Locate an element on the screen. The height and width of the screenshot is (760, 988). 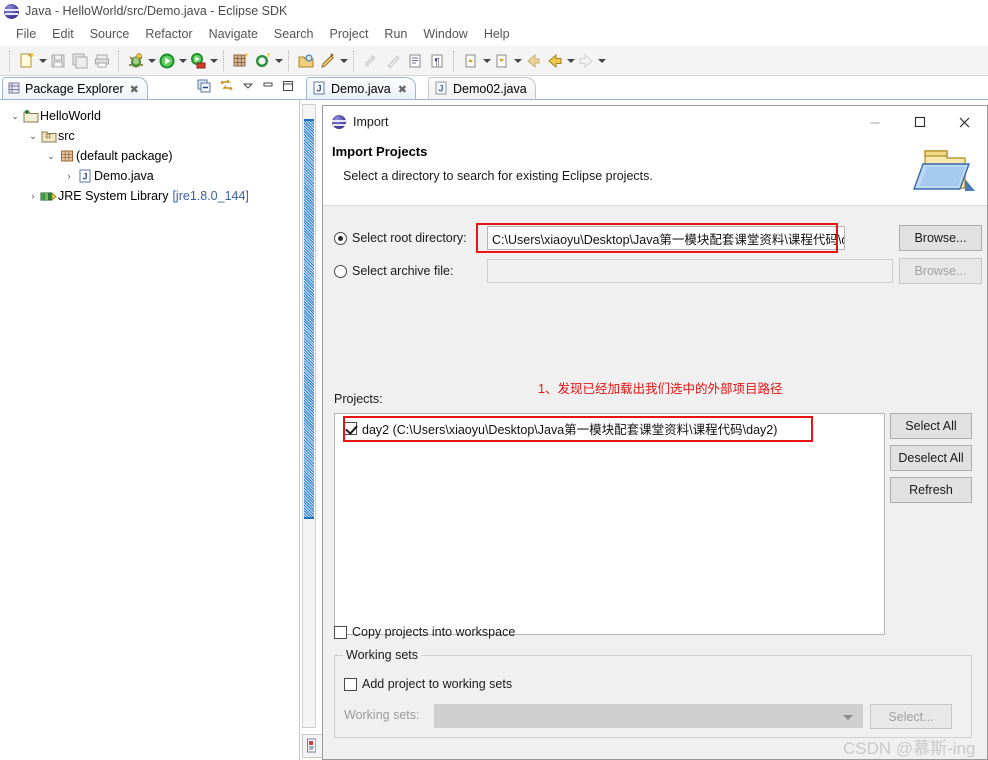
new-java-class-icon is located at coordinates (263, 61).